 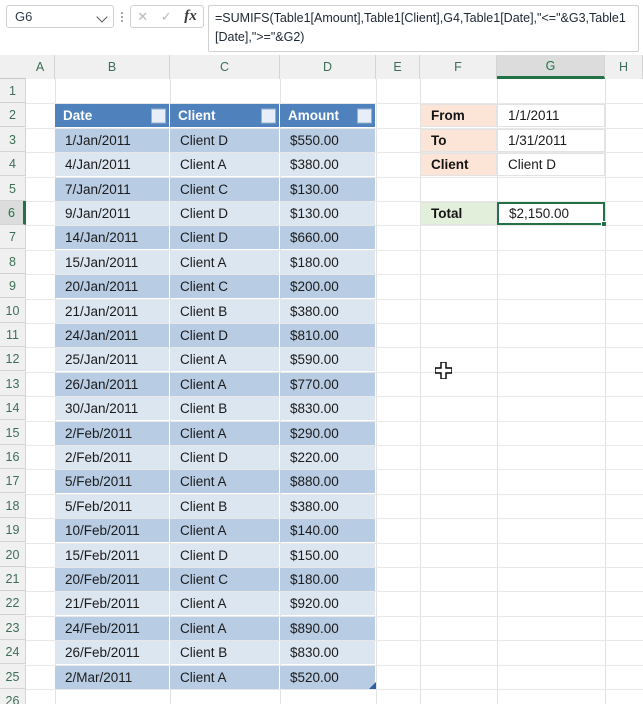 I want to click on table-cell: $150.00, so click(x=328, y=555).